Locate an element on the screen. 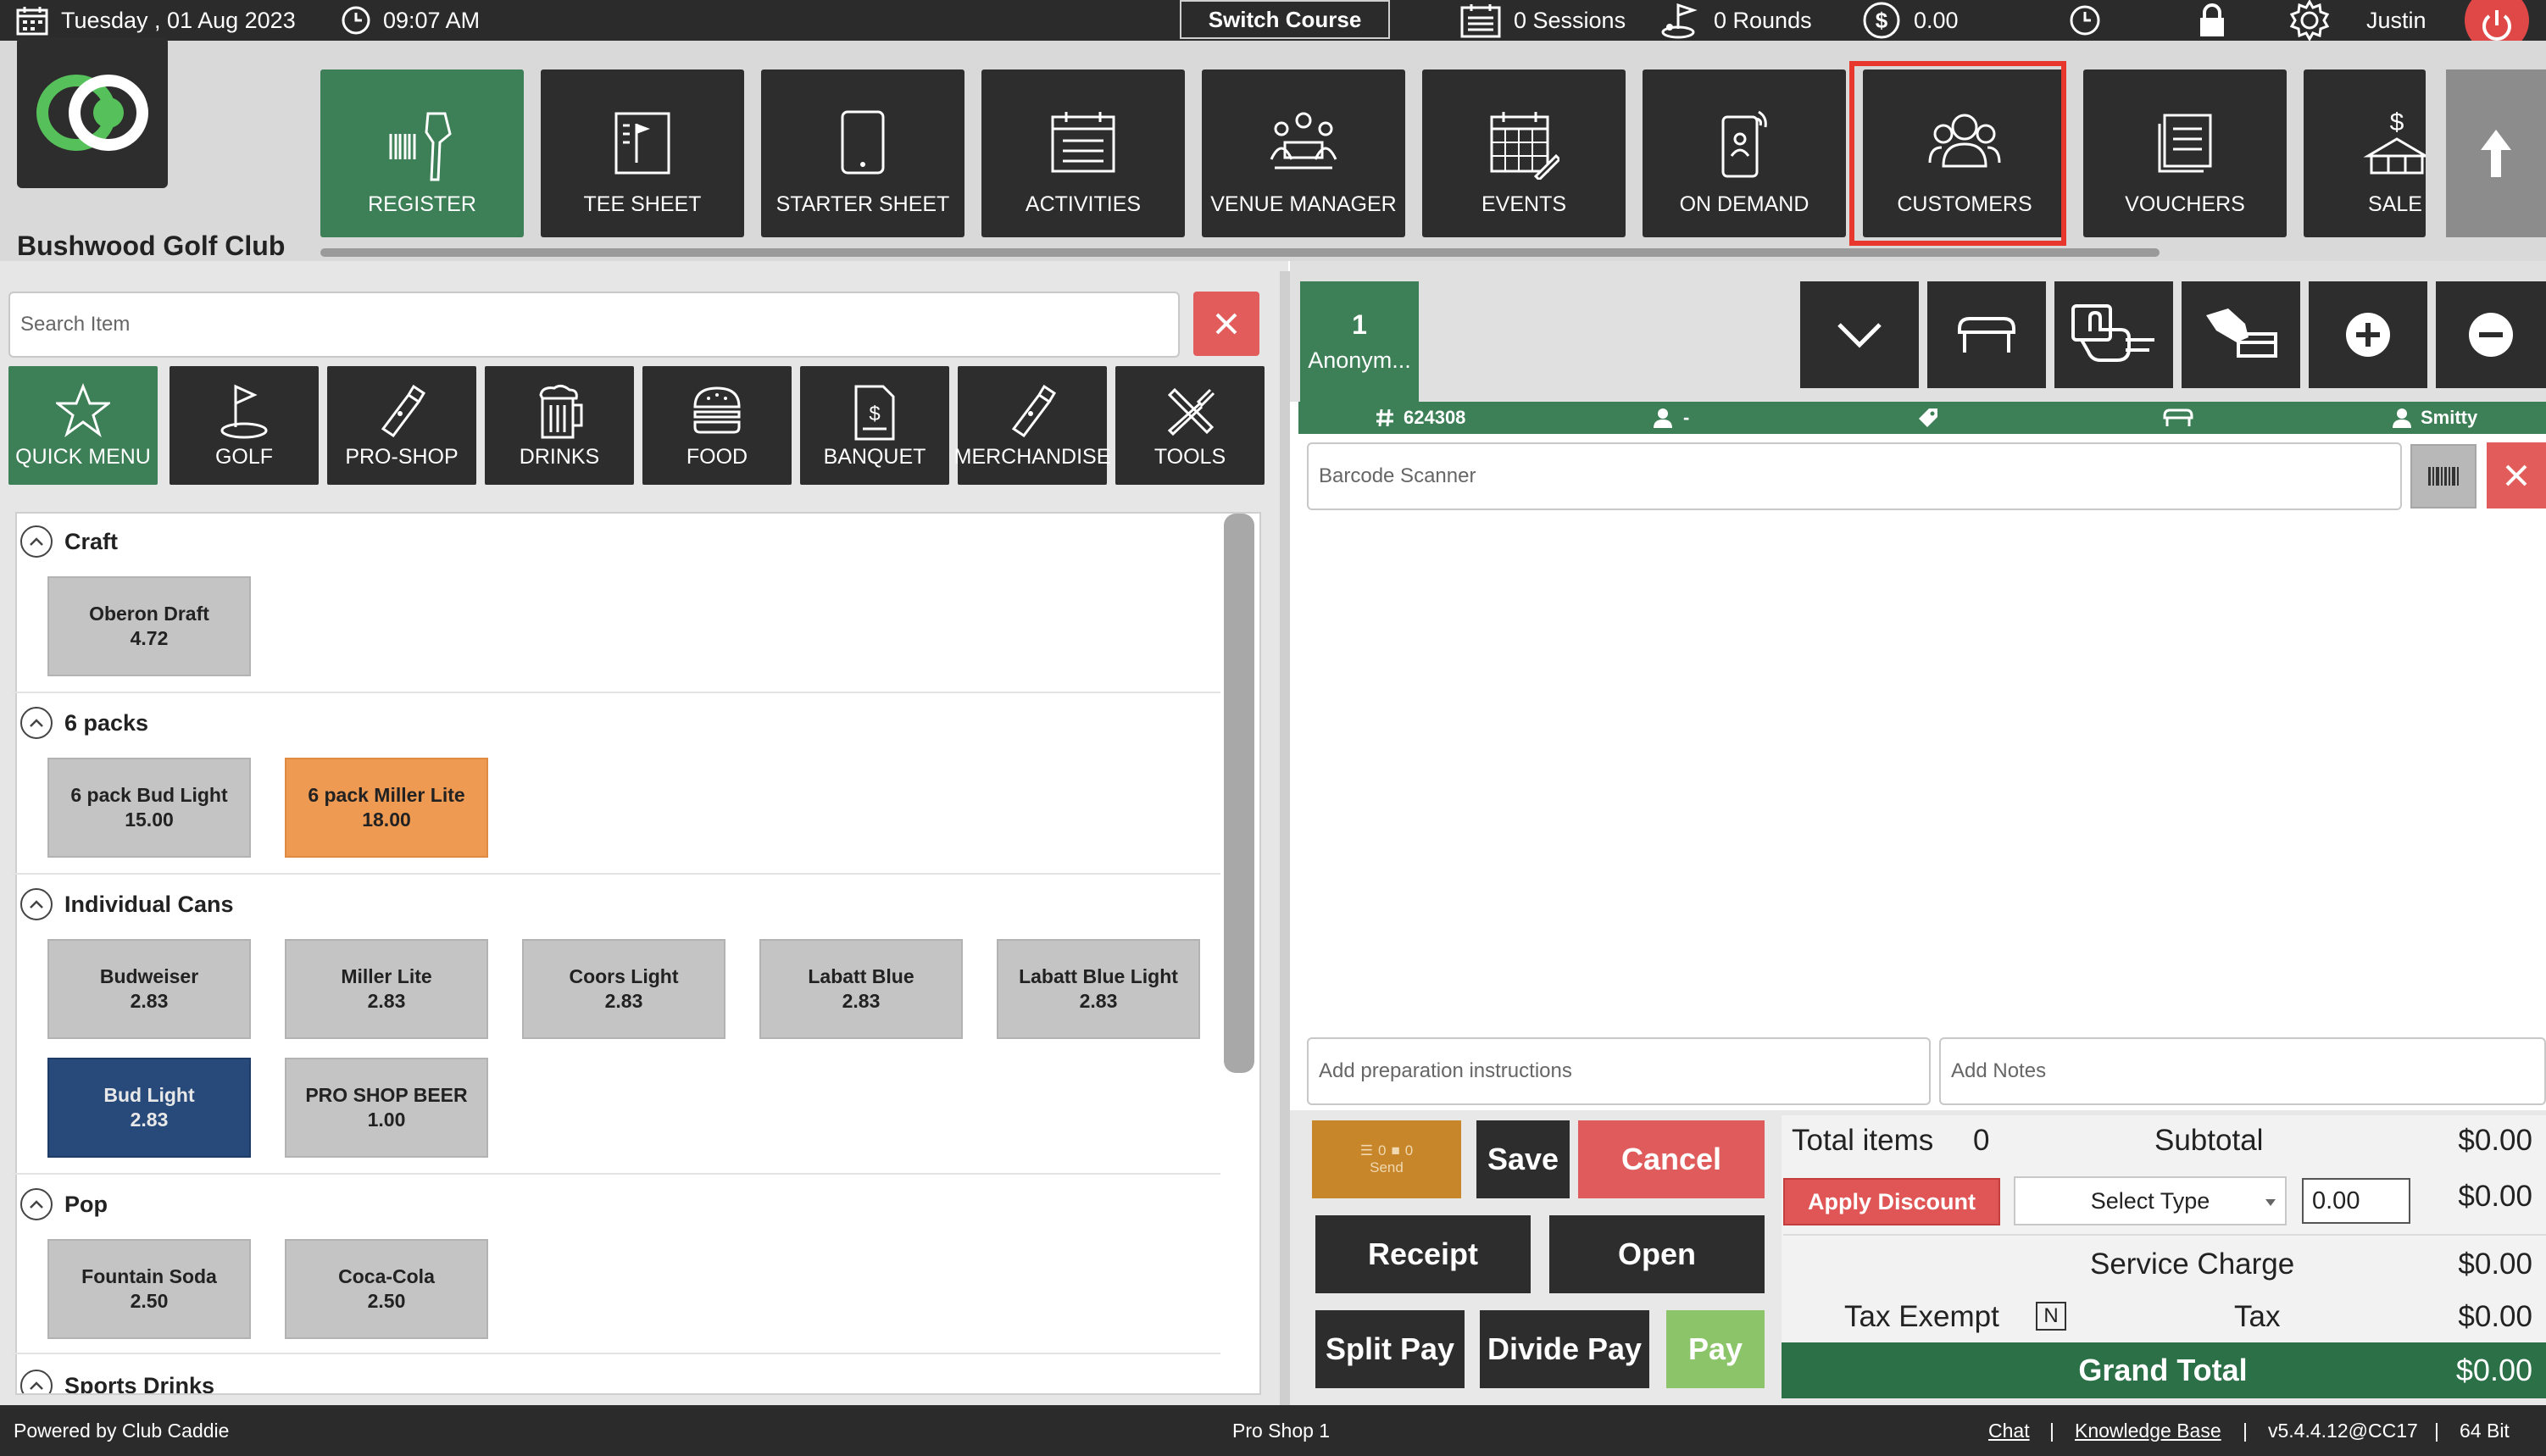  menu-scrollbar is located at coordinates (1239, 794).